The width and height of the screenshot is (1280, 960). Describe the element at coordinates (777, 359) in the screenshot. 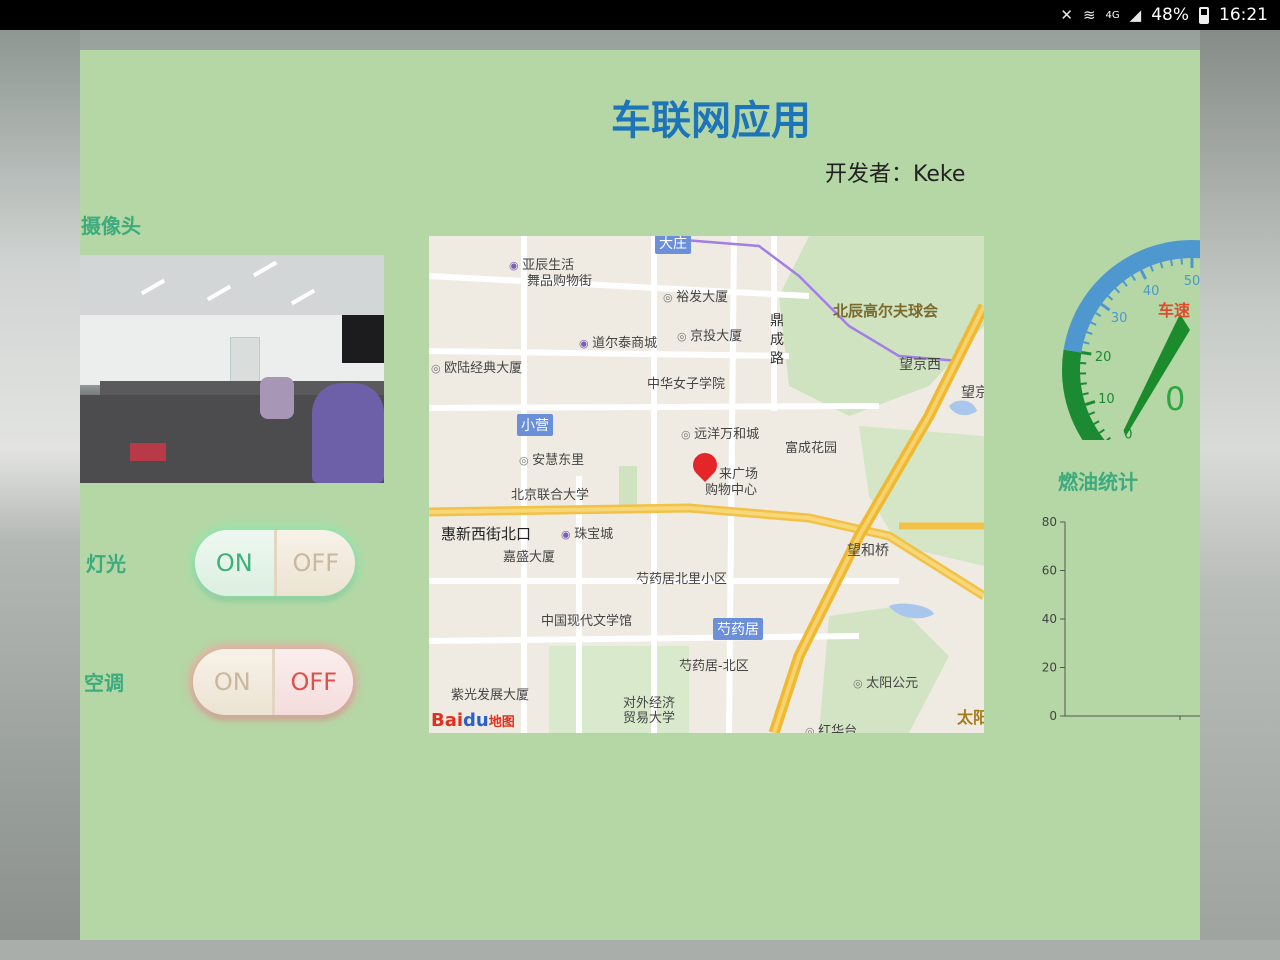

I see `map-road-dingcheng-3: 路` at that location.